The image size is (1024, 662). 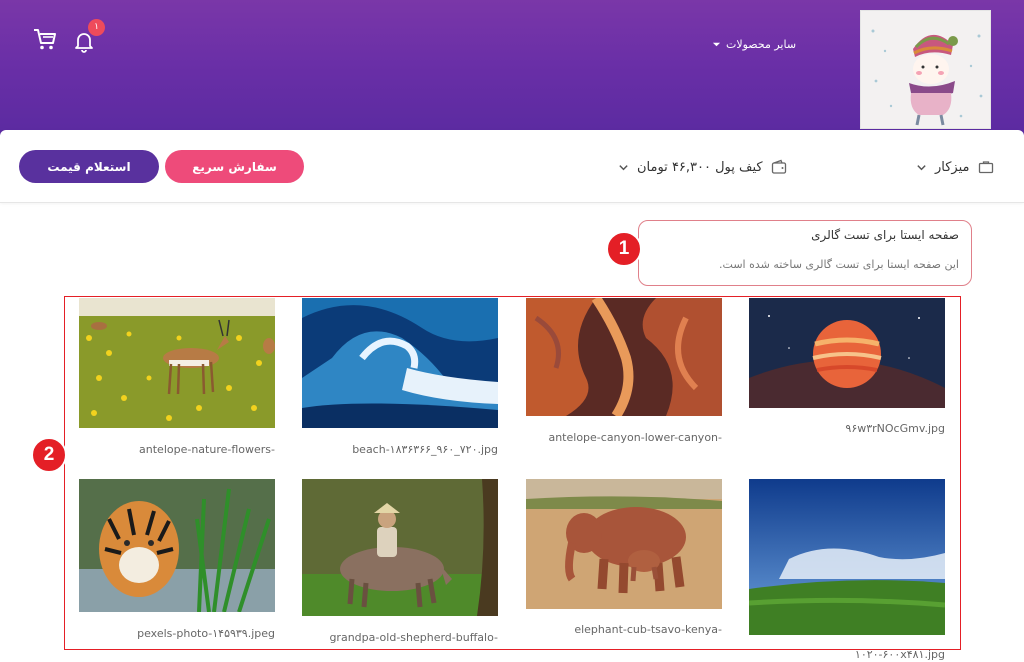 I want to click on briefcase-icon, so click(x=985, y=167).